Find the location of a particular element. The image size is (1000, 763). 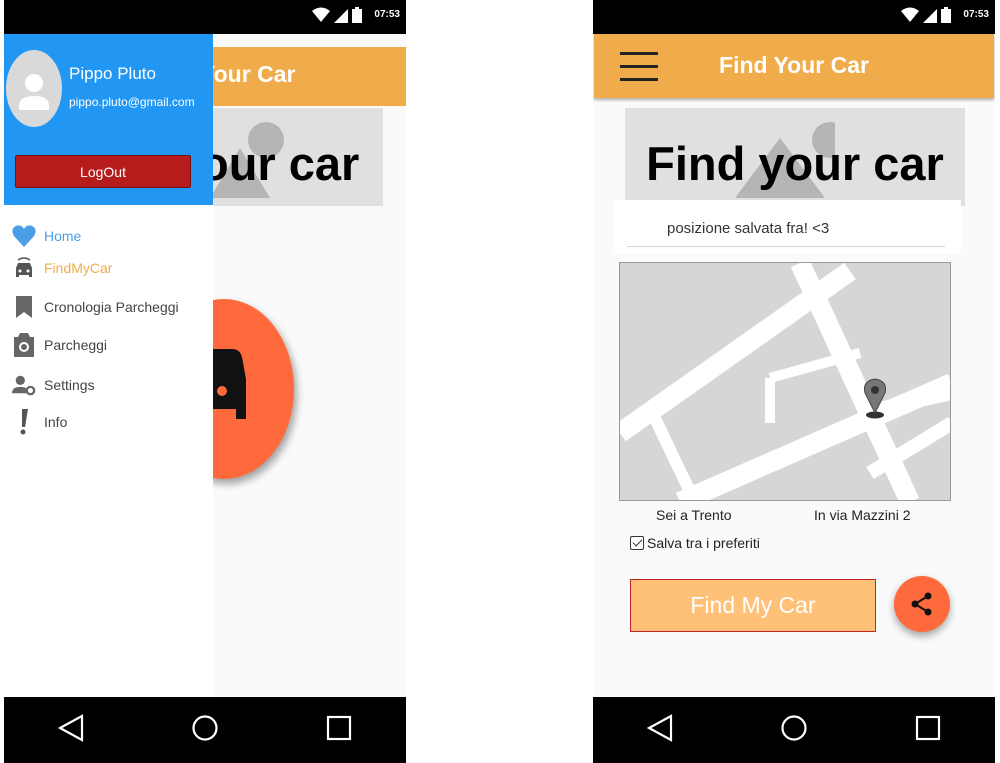

banner-background: our car is located at coordinates (291, 157).